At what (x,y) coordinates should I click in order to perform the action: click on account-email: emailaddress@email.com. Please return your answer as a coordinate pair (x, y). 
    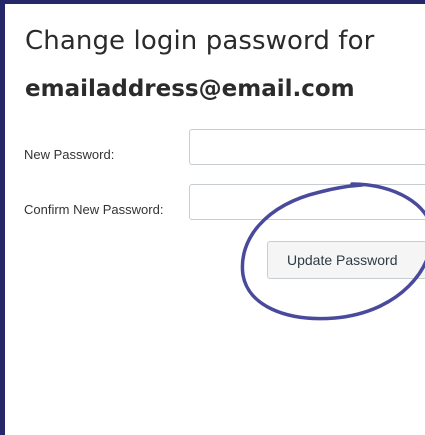
    Looking at the image, I should click on (190, 89).